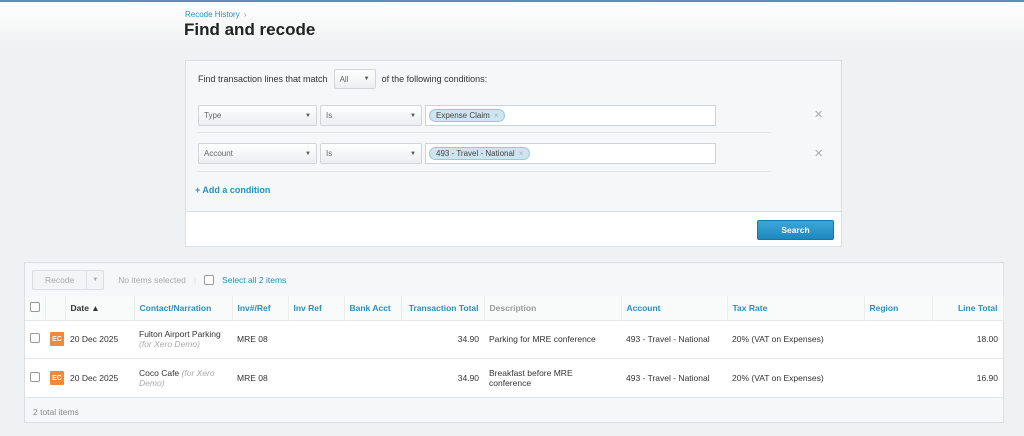  I want to click on cell-contact: Coco Cafe (for Xero Demo), so click(183, 377).